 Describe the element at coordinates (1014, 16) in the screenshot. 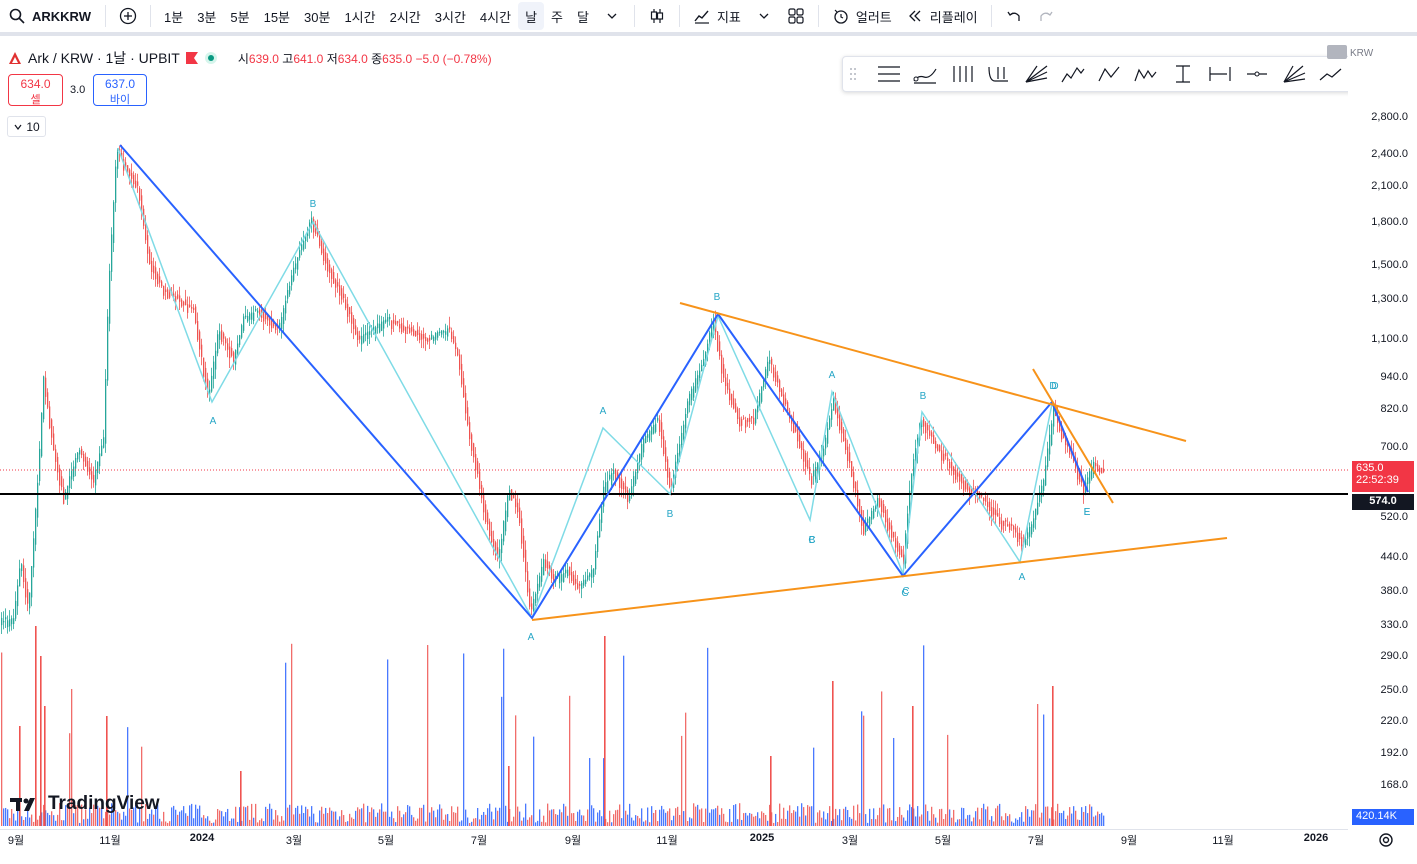

I see `undo-button` at that location.